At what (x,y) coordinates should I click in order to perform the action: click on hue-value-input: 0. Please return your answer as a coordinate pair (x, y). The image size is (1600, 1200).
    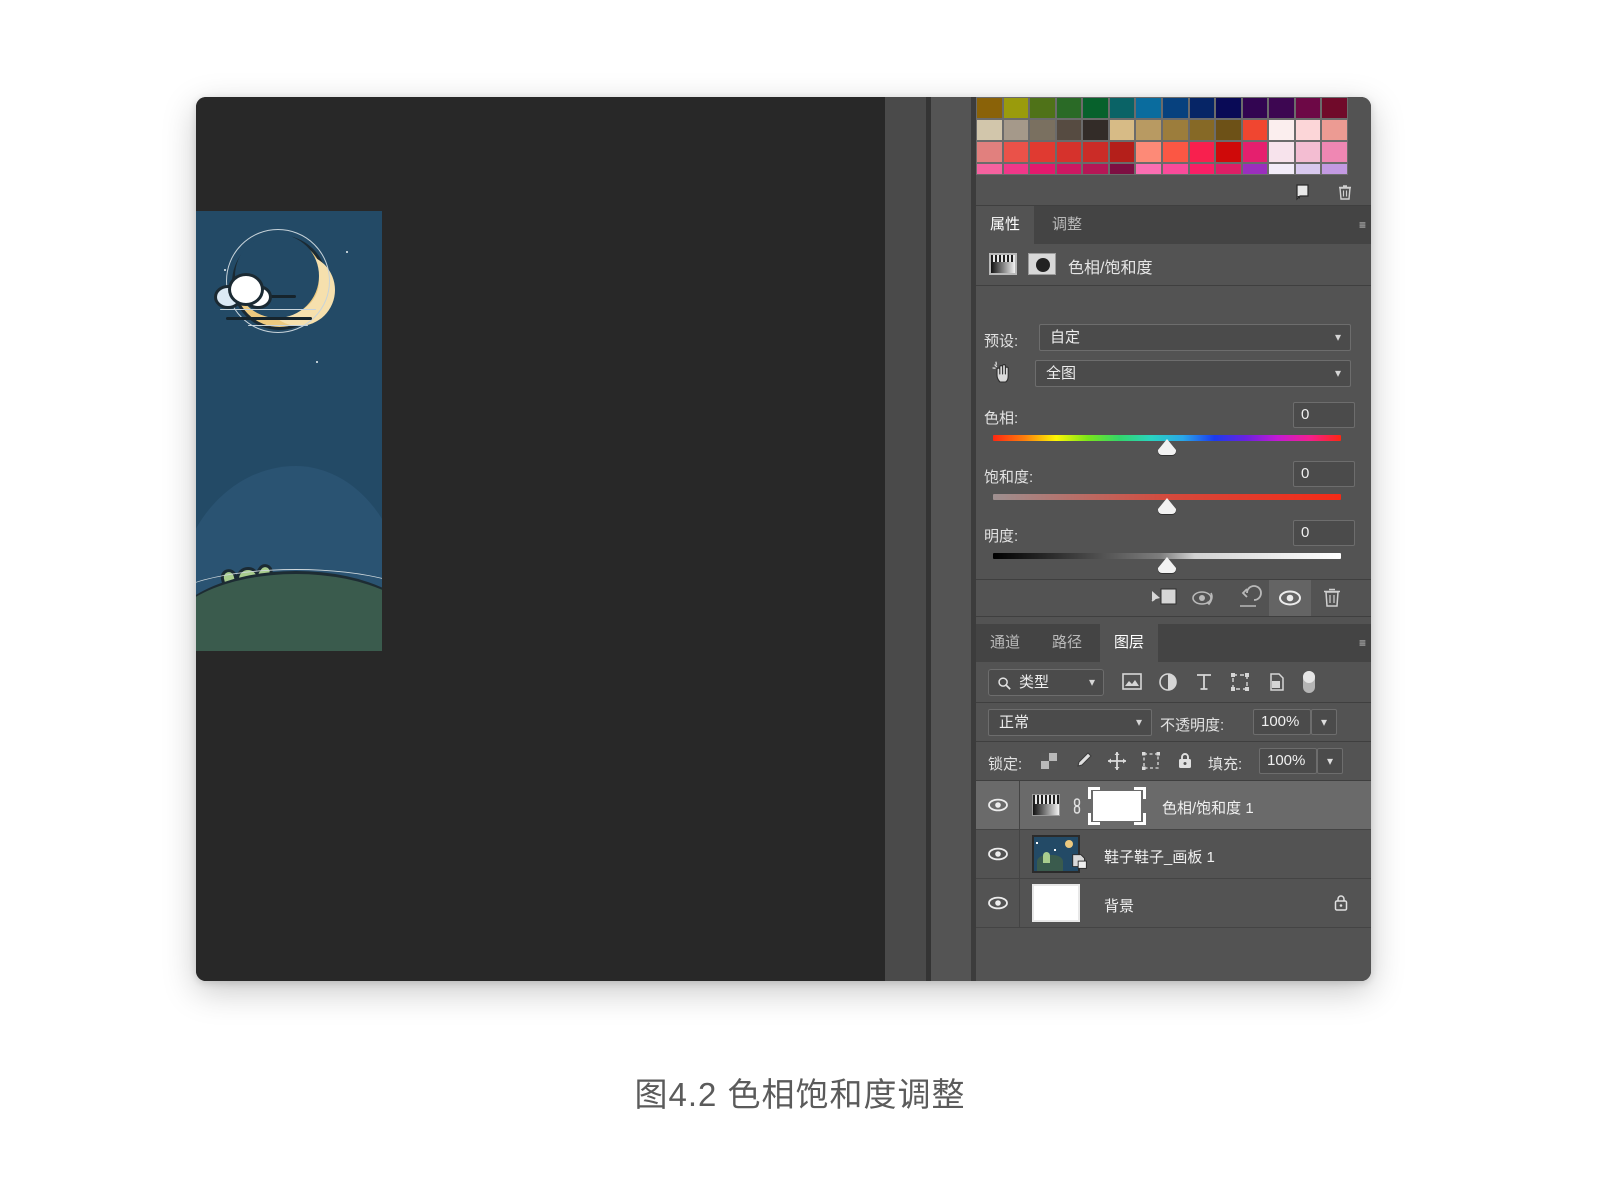
    Looking at the image, I should click on (1324, 415).